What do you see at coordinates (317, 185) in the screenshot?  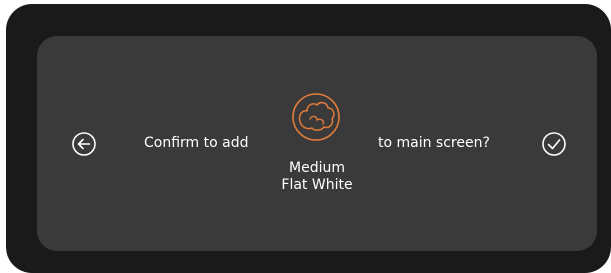 I see `drink-name: Flat White` at bounding box center [317, 185].